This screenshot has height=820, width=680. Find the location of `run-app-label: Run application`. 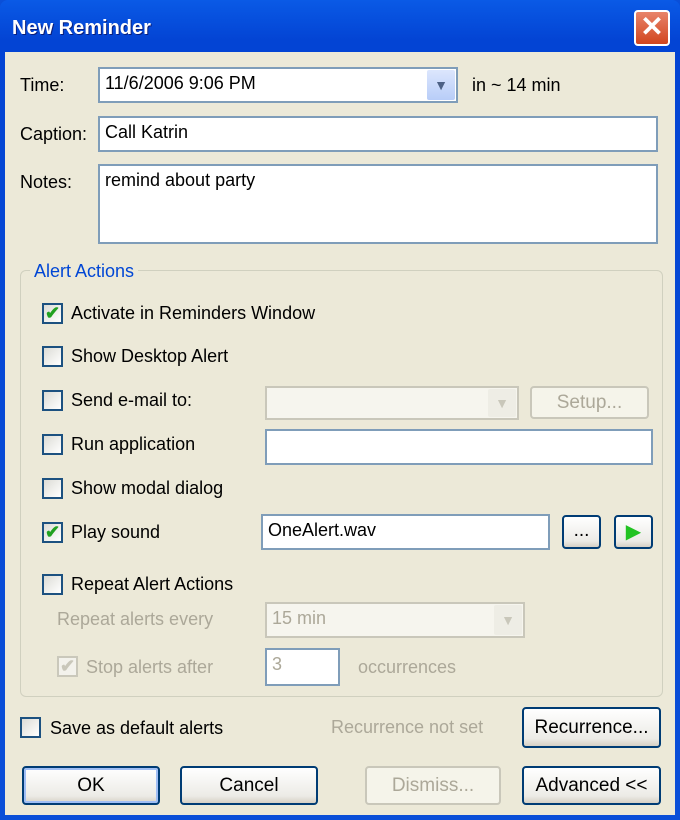

run-app-label: Run application is located at coordinates (133, 444).